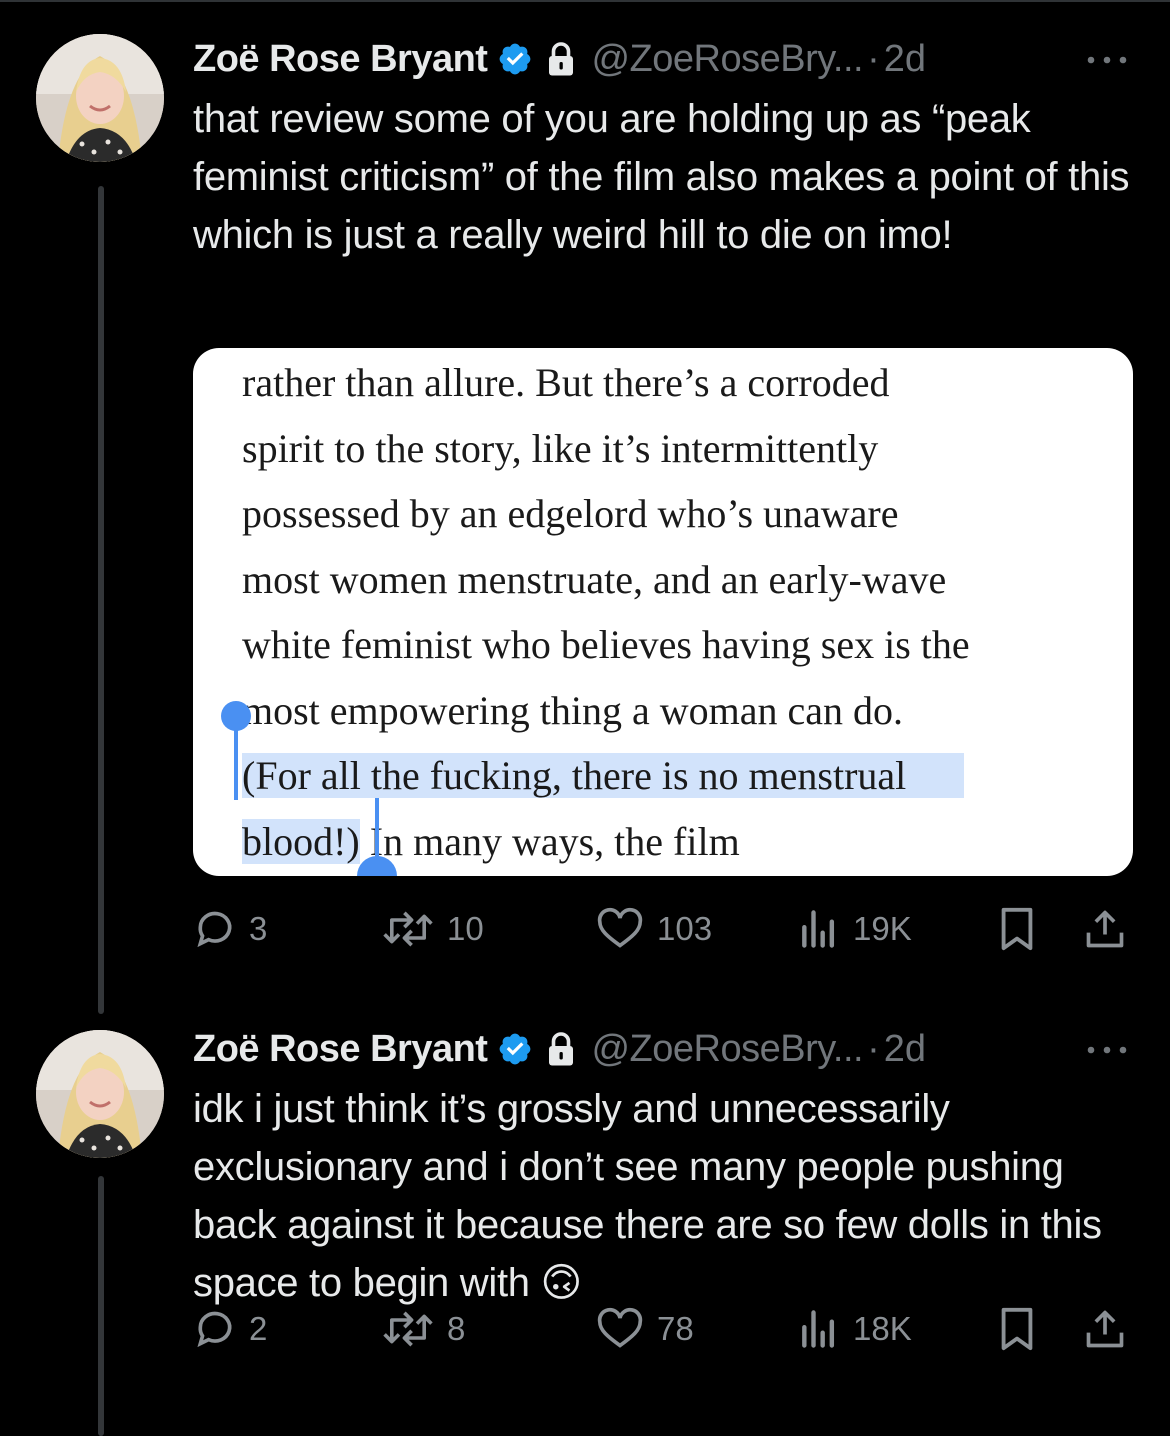 This screenshot has height=1436, width=1170. What do you see at coordinates (644, 1329) in the screenshot?
I see `like-button: 78` at bounding box center [644, 1329].